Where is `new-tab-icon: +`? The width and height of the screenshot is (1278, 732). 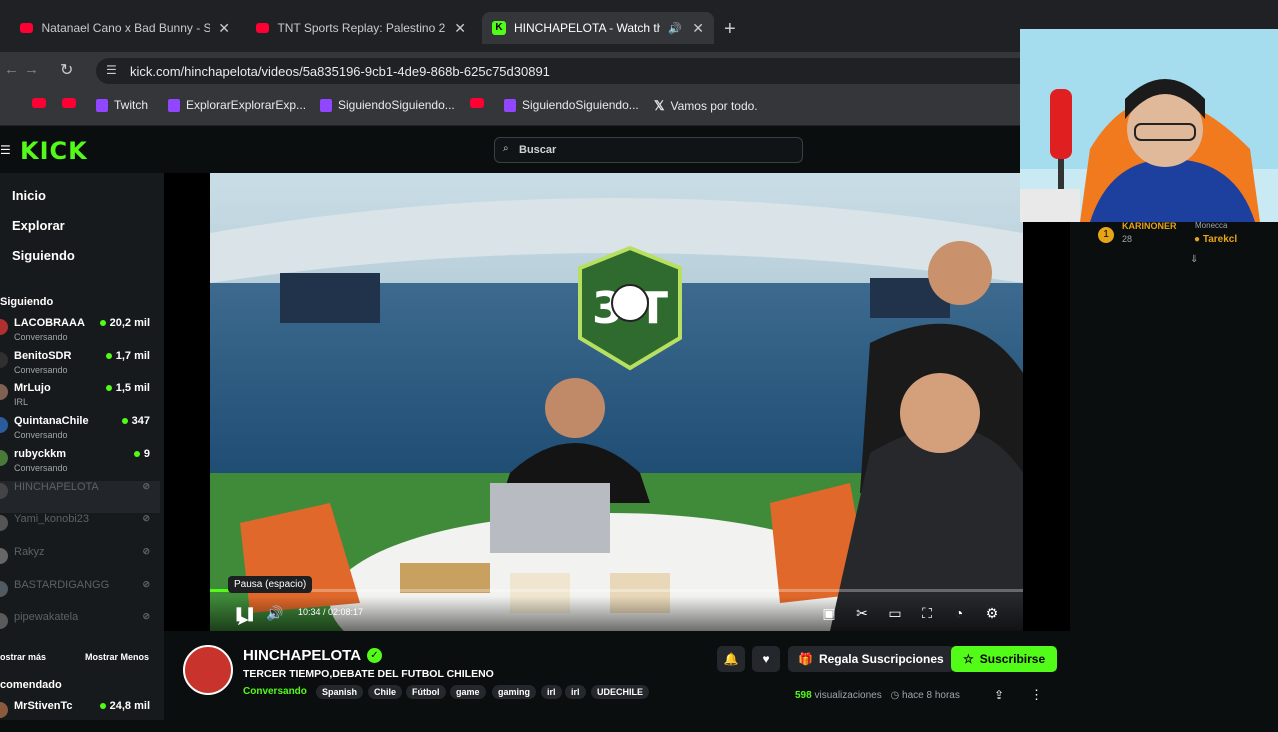 new-tab-icon: + is located at coordinates (730, 29).